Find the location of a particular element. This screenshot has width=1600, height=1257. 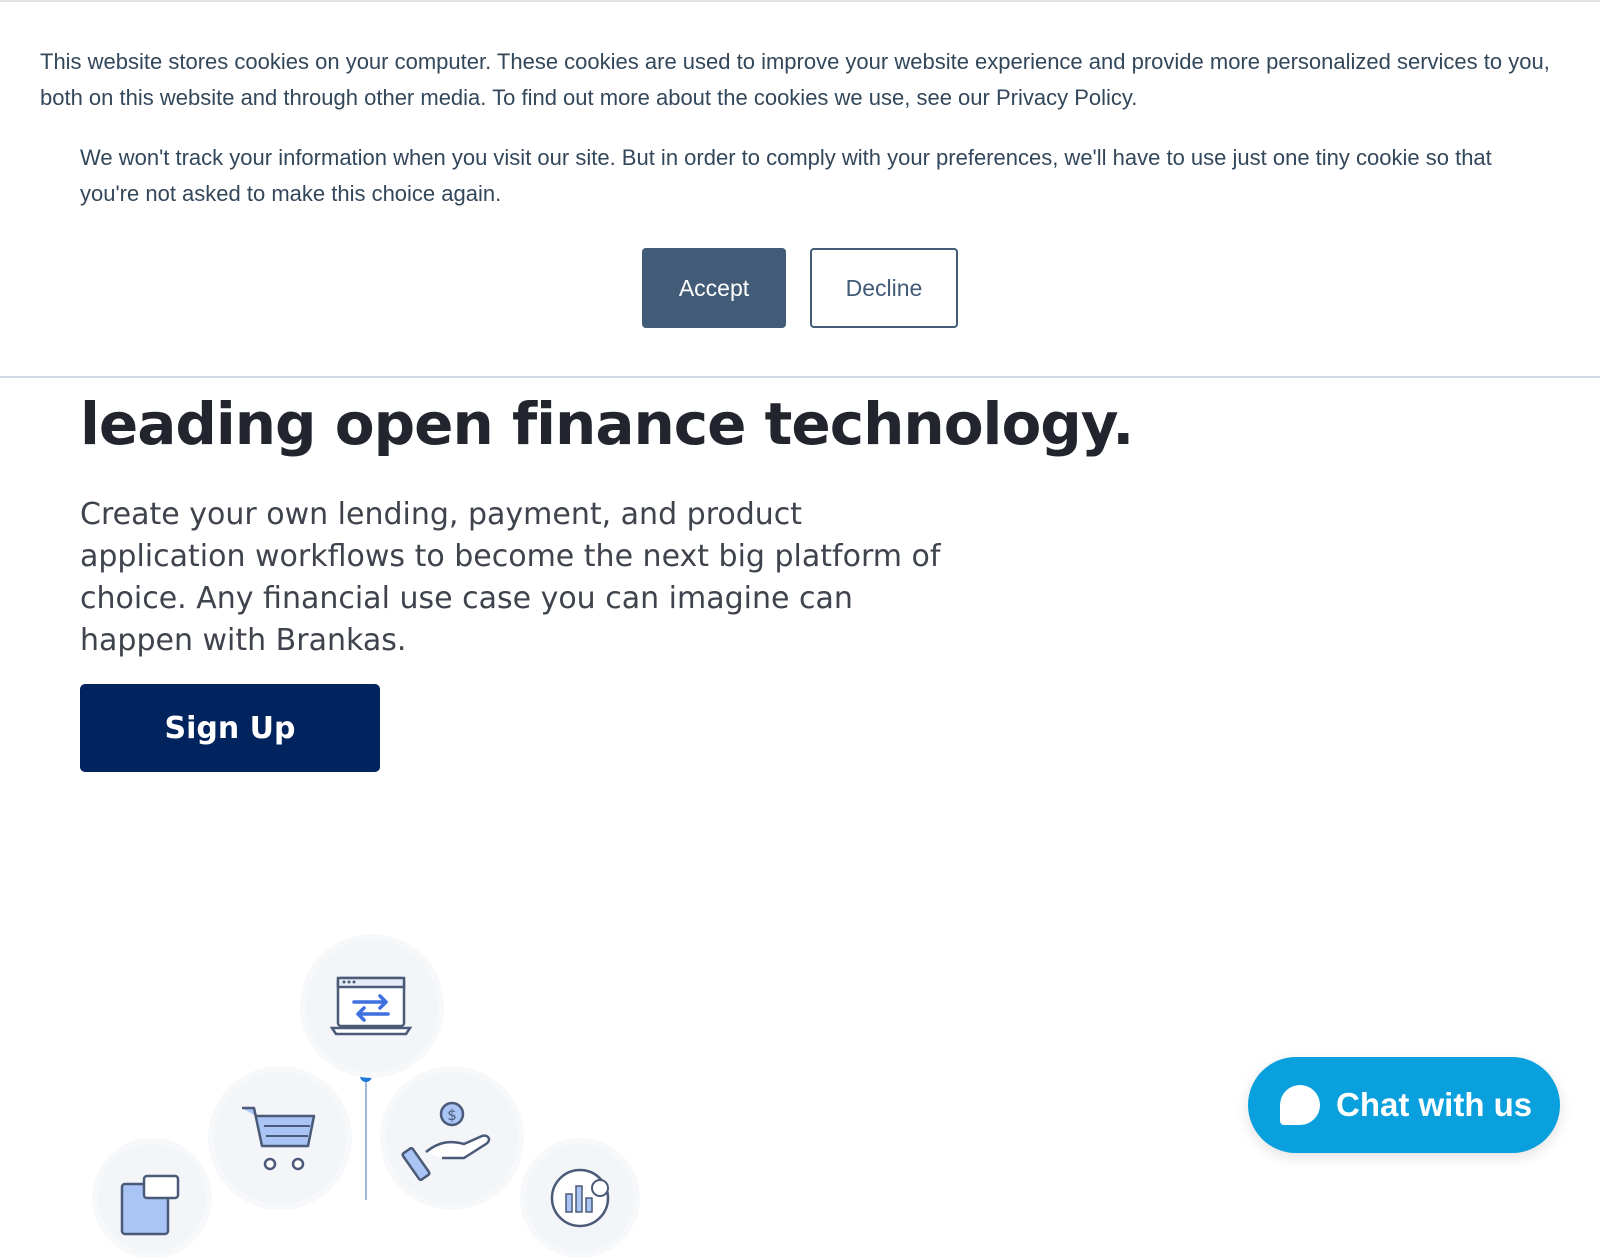

hand-coin-icon: $ is located at coordinates (446, 1141).